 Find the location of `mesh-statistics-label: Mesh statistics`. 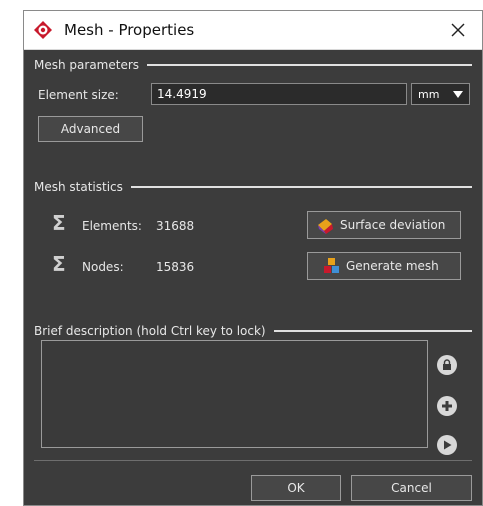

mesh-statistics-label: Mesh statistics is located at coordinates (78, 187).